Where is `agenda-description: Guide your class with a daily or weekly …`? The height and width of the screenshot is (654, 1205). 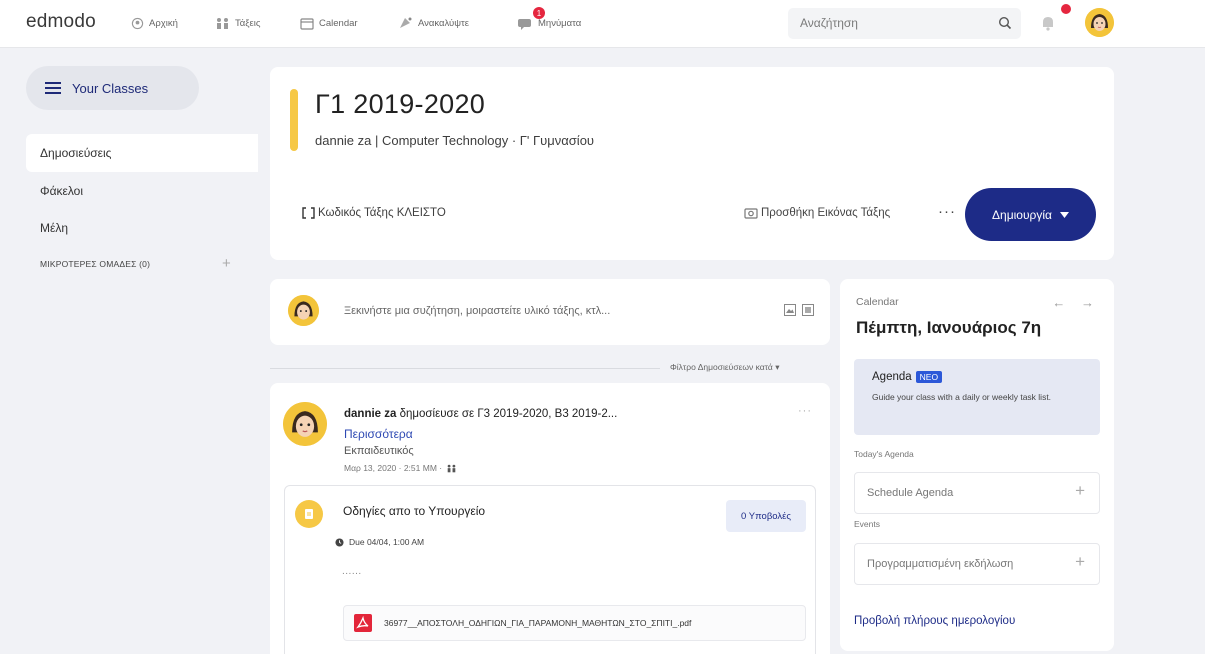 agenda-description: Guide your class with a daily or weekly … is located at coordinates (962, 397).